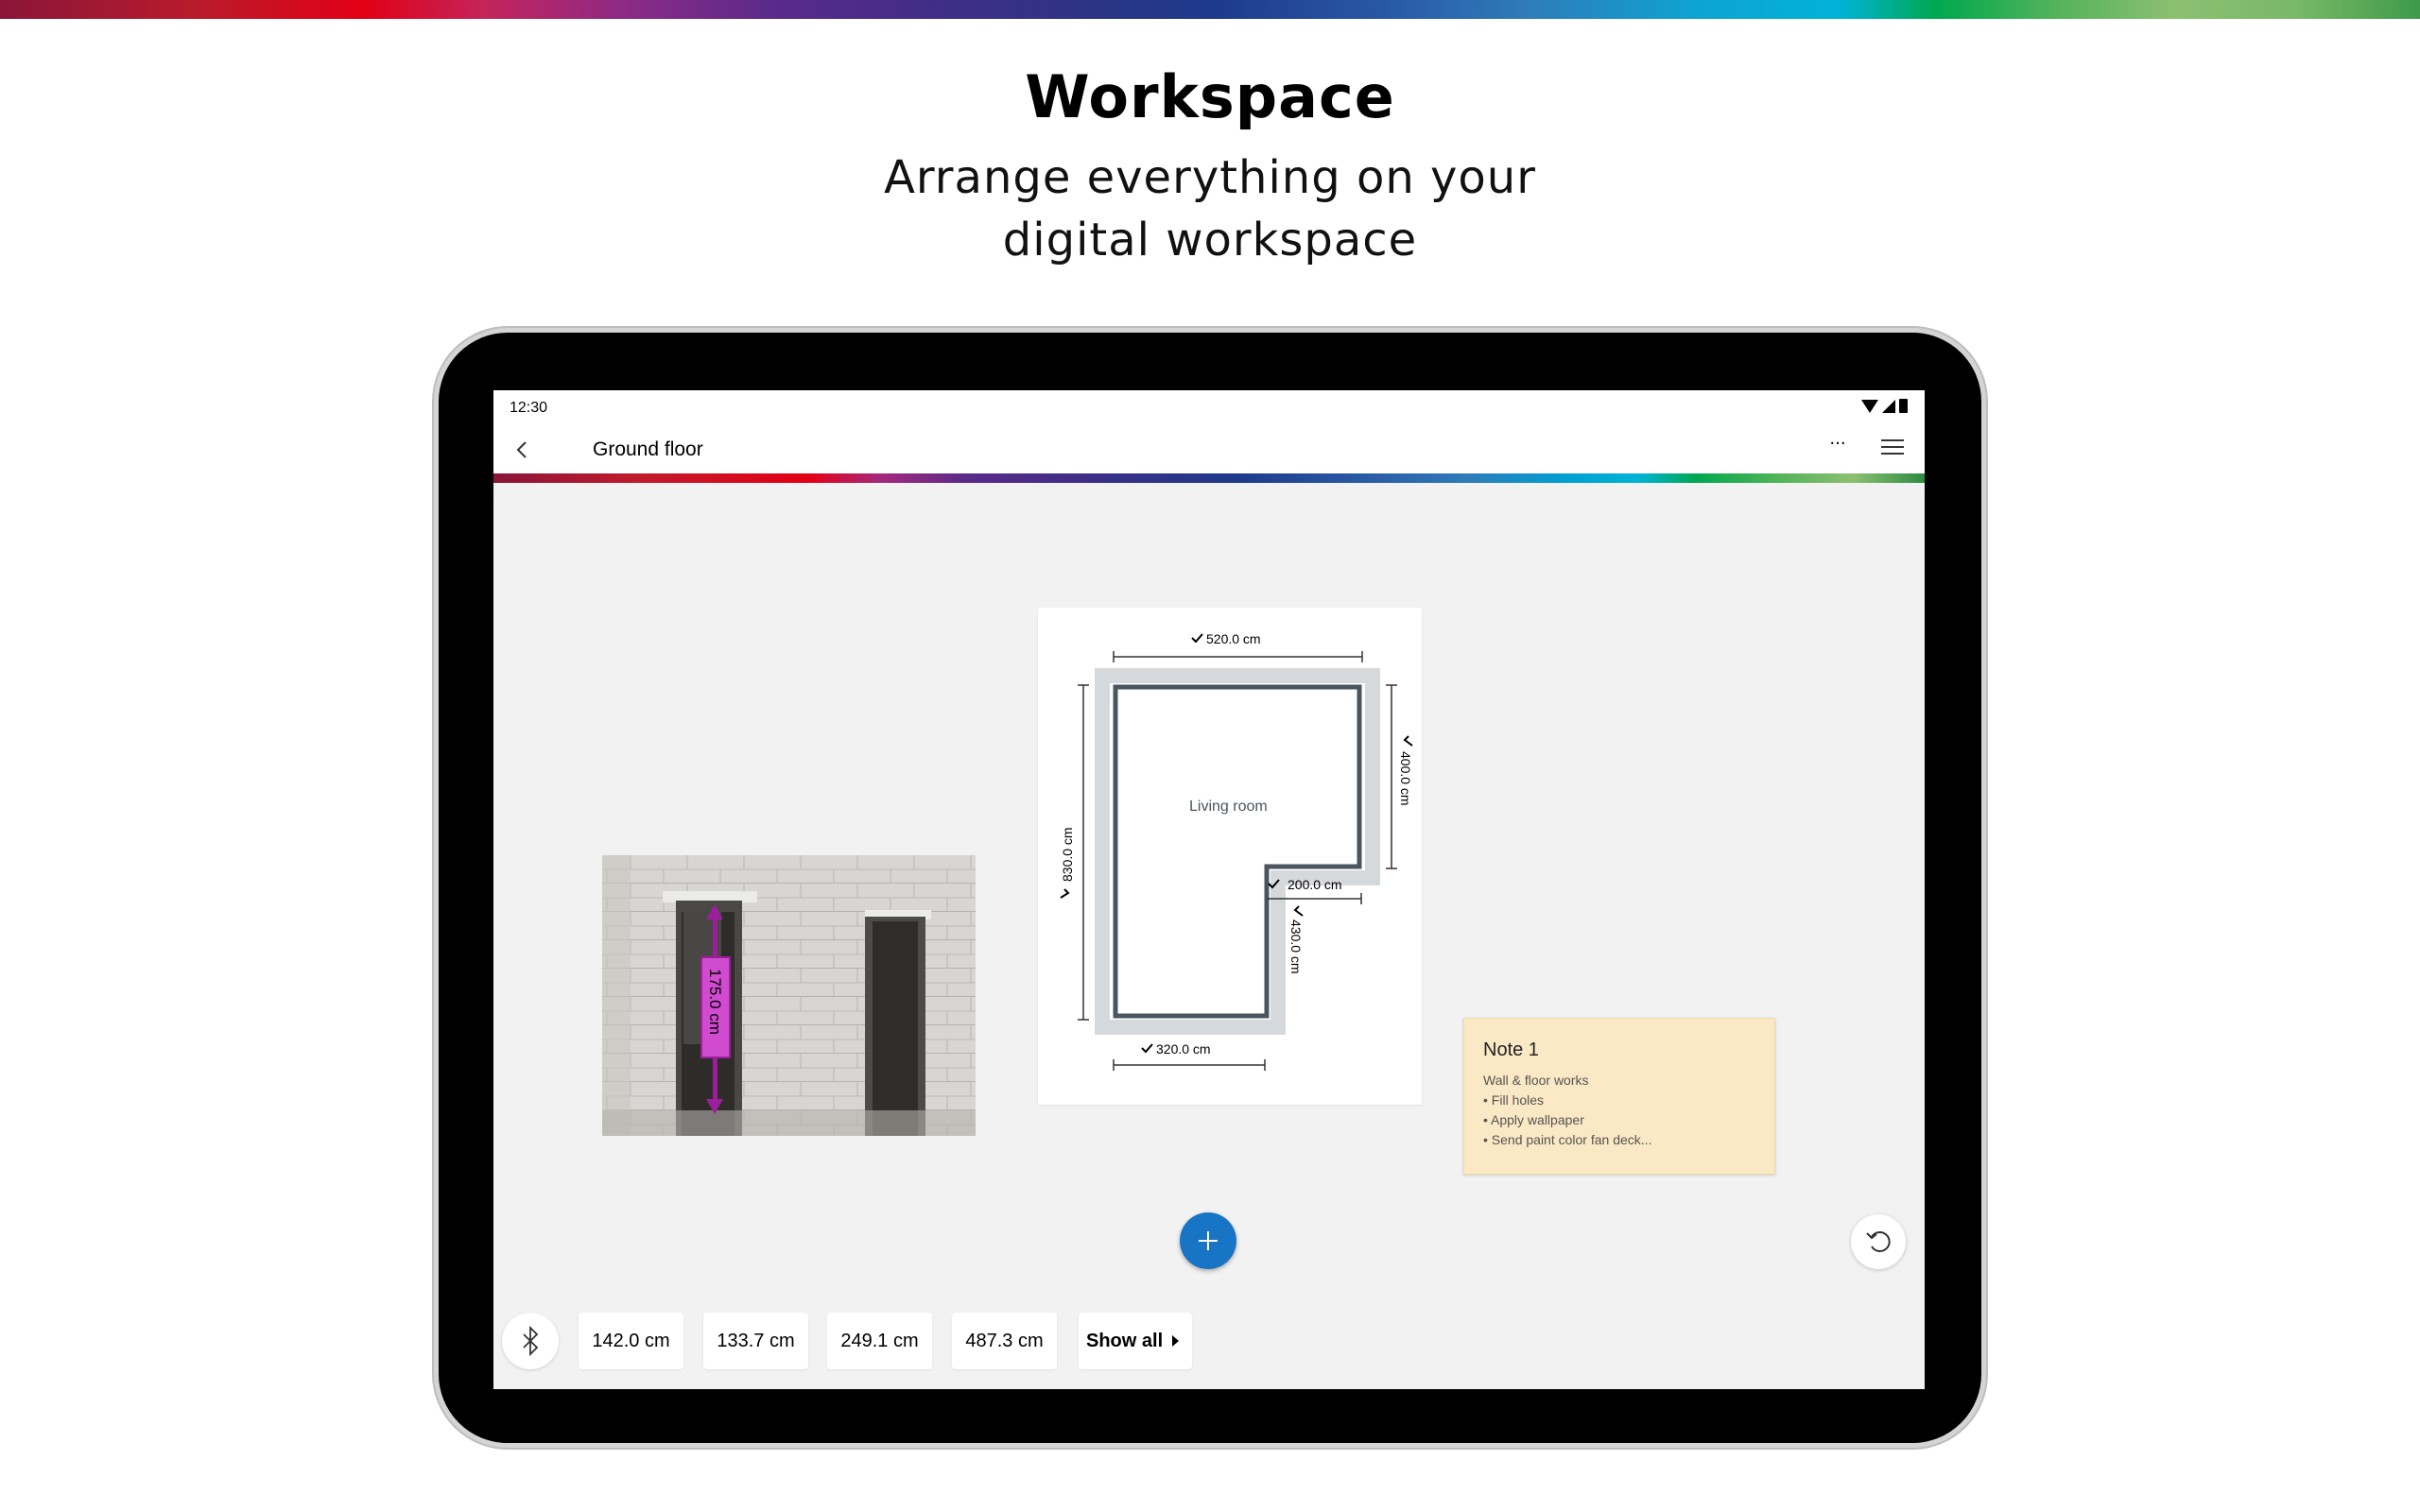 The width and height of the screenshot is (2420, 1512). What do you see at coordinates (1514, 1100) in the screenshot?
I see `note-line: • Fill holes` at bounding box center [1514, 1100].